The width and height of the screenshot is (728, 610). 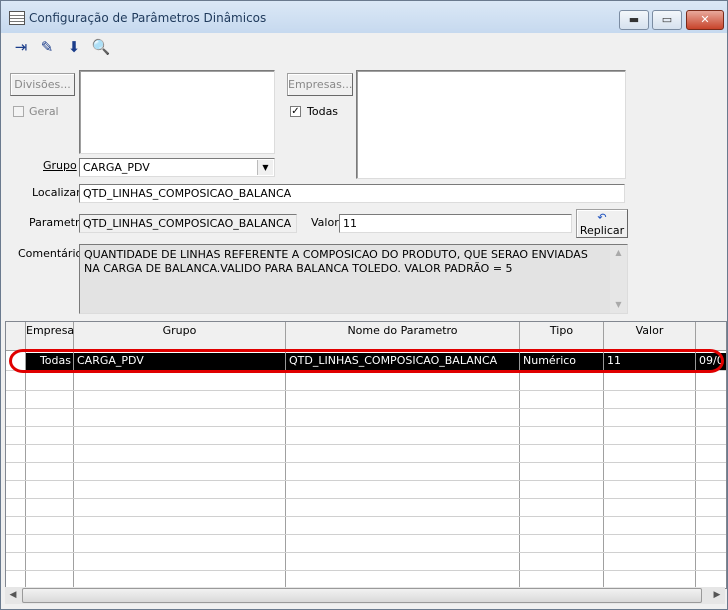 I want to click on table-app-icon, so click(x=17, y=18).